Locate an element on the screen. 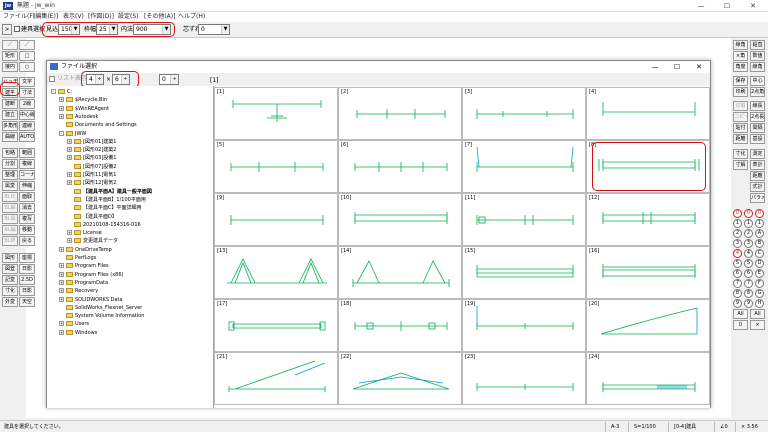 This screenshot has height=432, width=768. thumbnail-cell: [1] is located at coordinates (276, 113).